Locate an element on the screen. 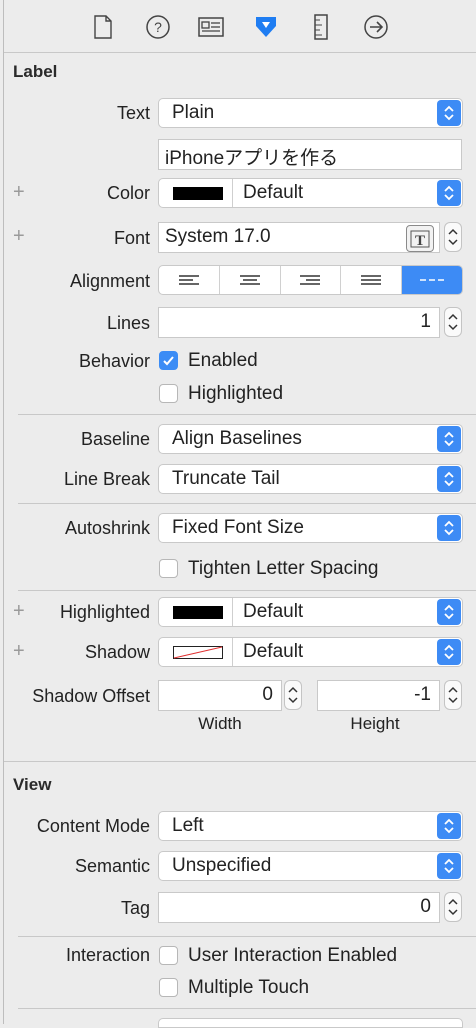  svg-text: T is located at coordinates (420, 240).